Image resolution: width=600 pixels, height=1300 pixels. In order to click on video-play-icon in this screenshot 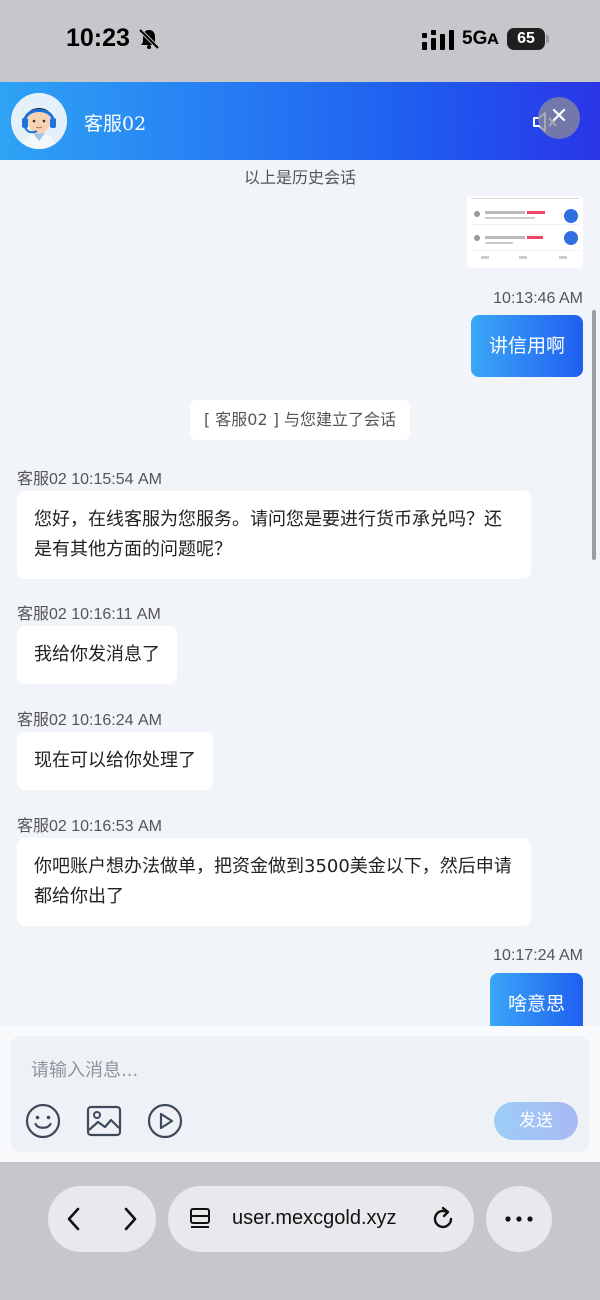, I will do `click(165, 1121)`.